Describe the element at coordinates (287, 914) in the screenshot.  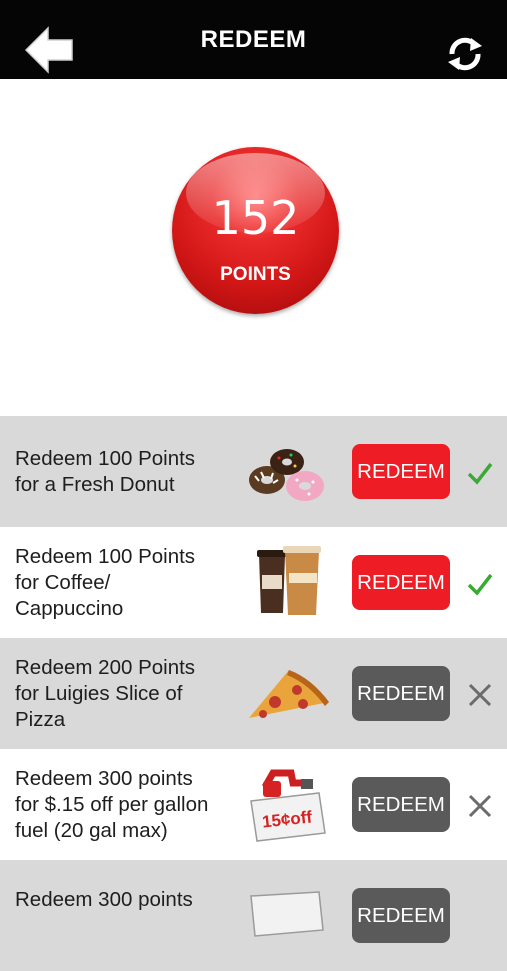
I see `fuel-discount-image` at that location.